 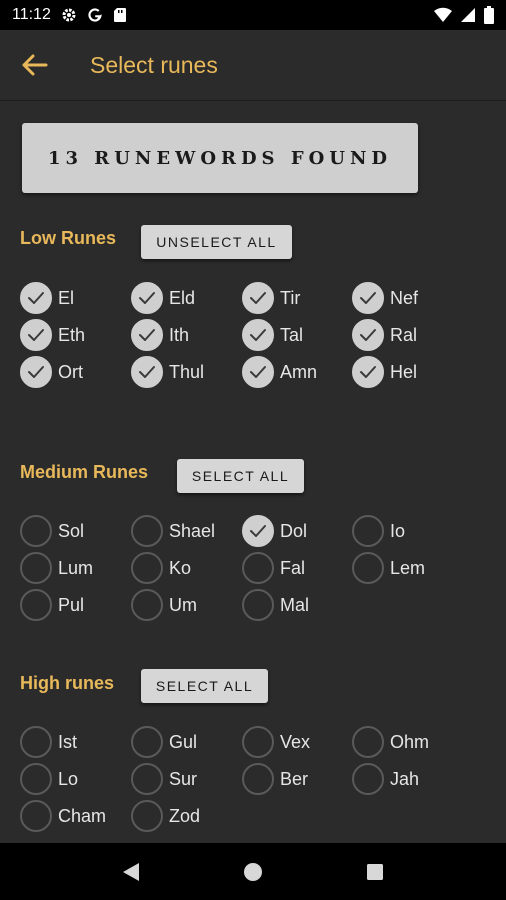 What do you see at coordinates (71, 530) in the screenshot?
I see `rune-label: Sol` at bounding box center [71, 530].